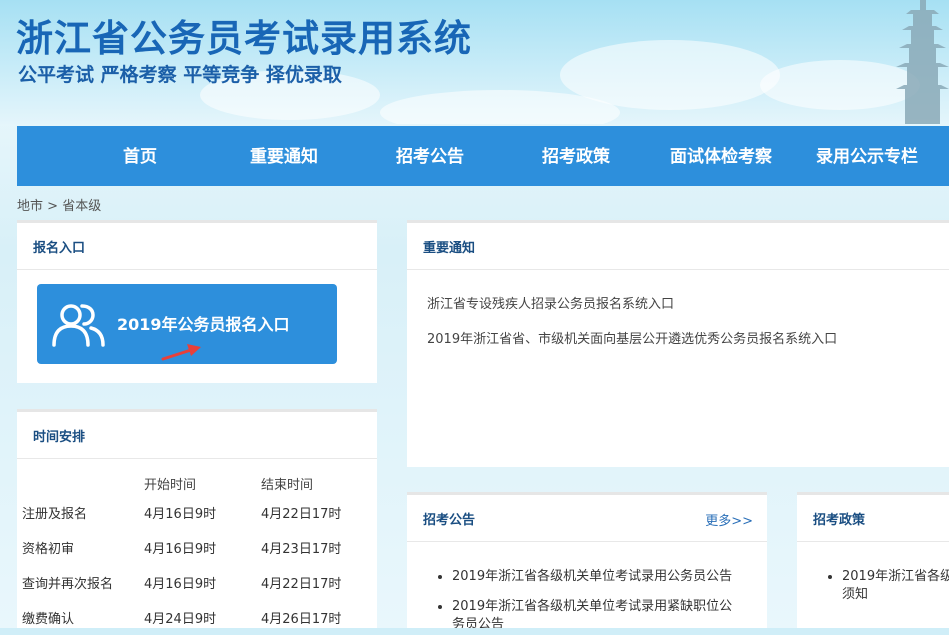  I want to click on panel-title: 报名入口, so click(59, 248).